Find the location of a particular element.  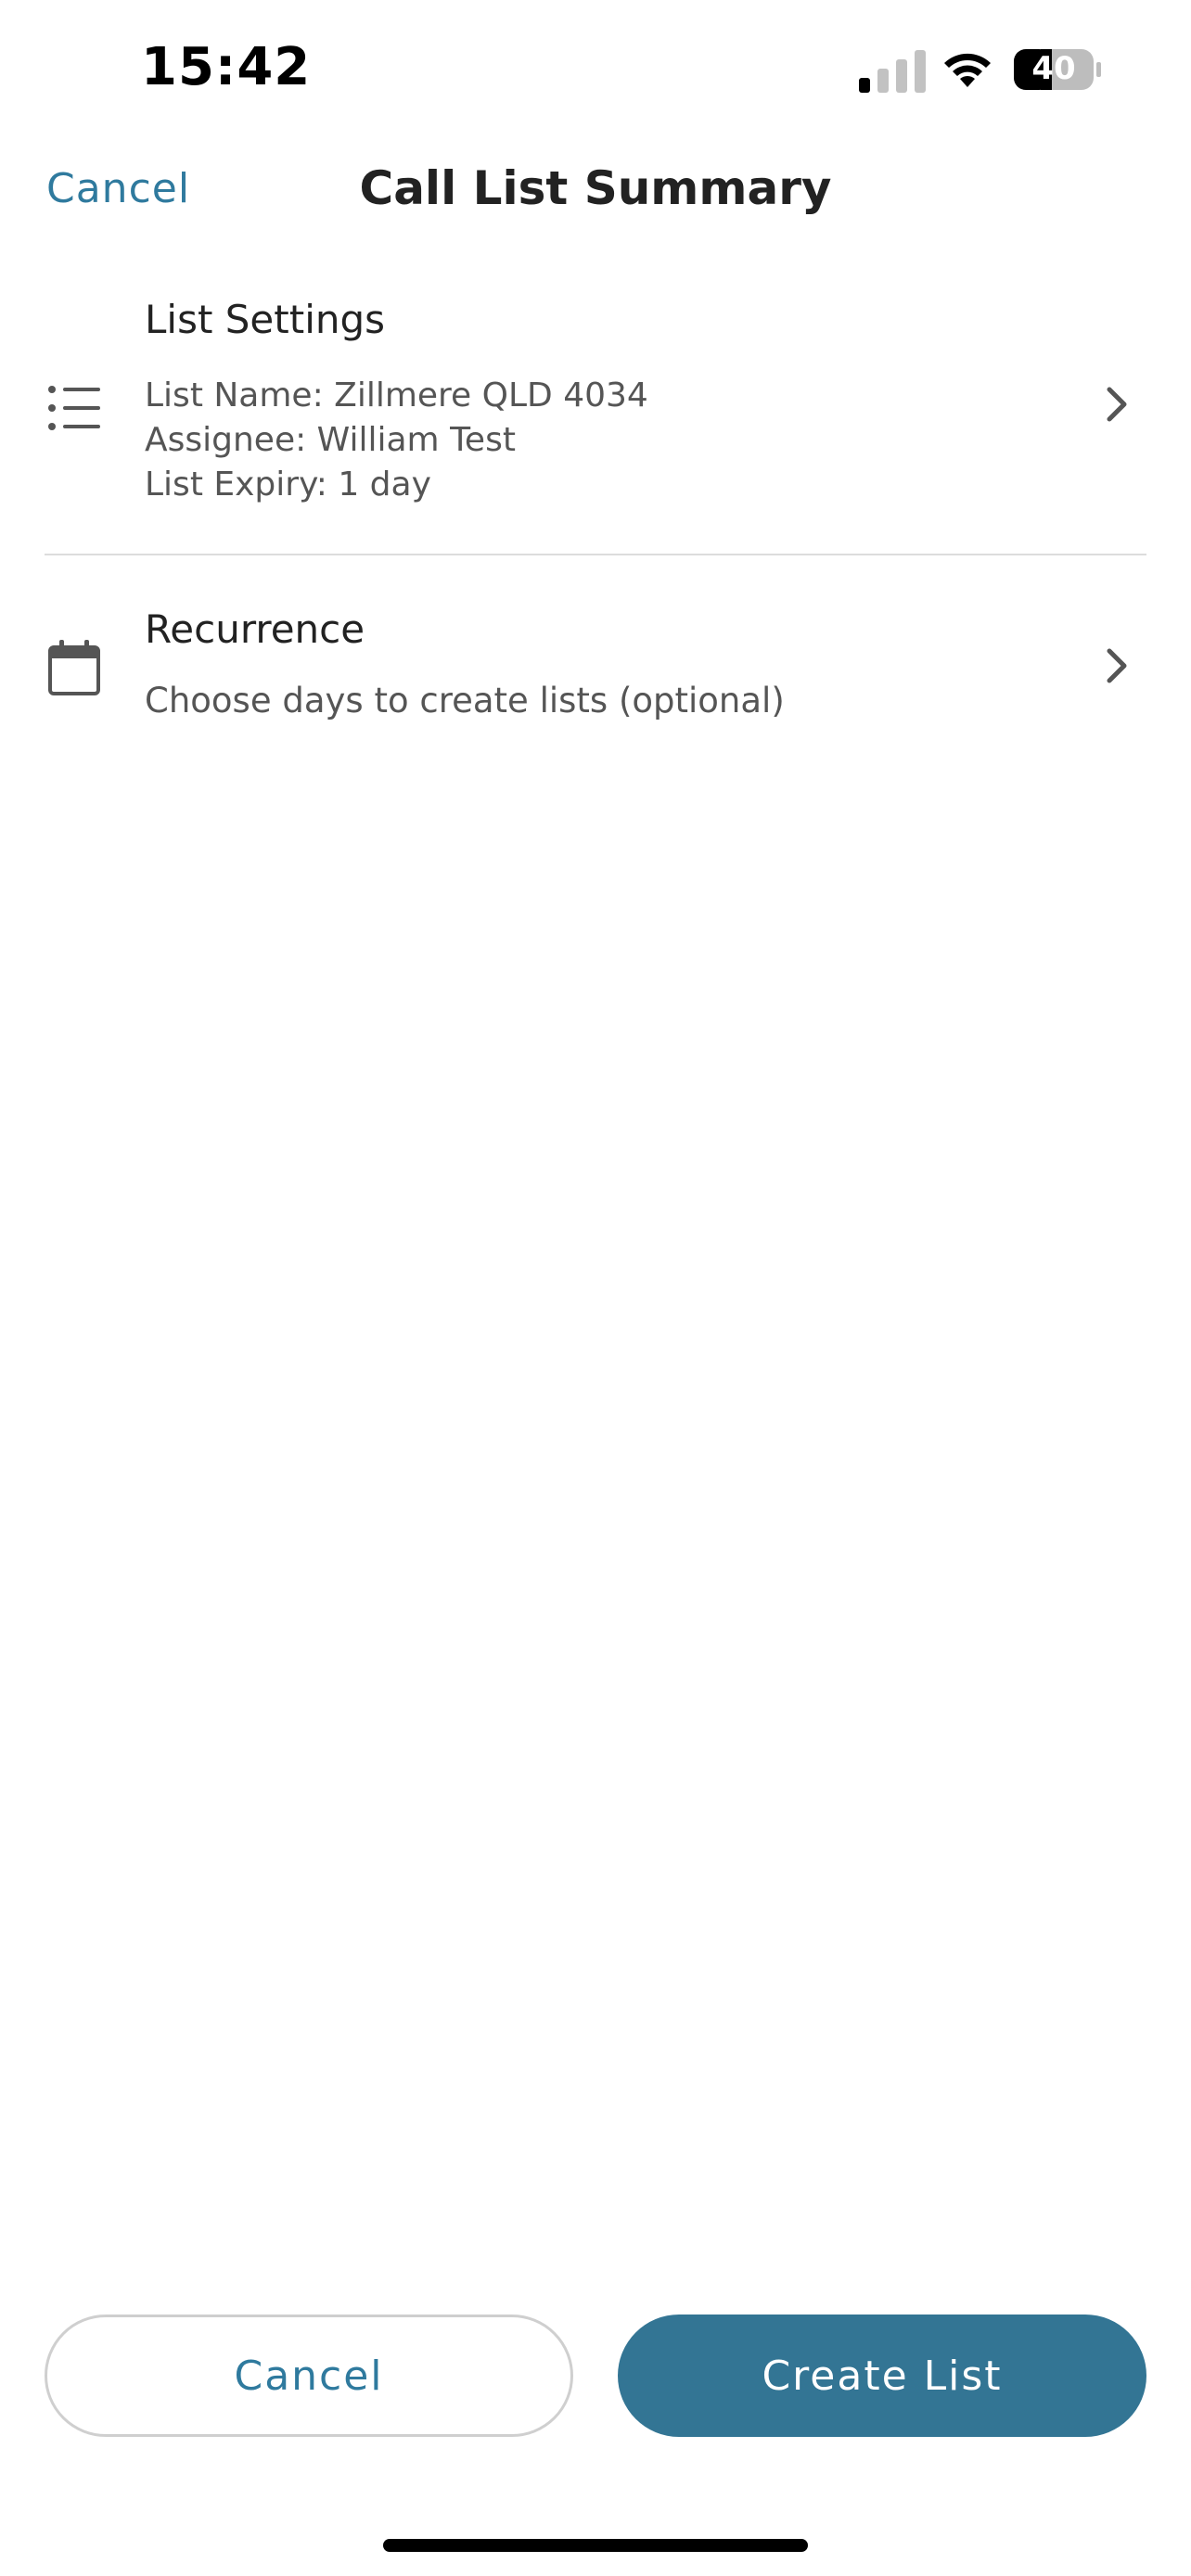

list-name-value: List Name: Zillmere QLD 4034 is located at coordinates (396, 395).